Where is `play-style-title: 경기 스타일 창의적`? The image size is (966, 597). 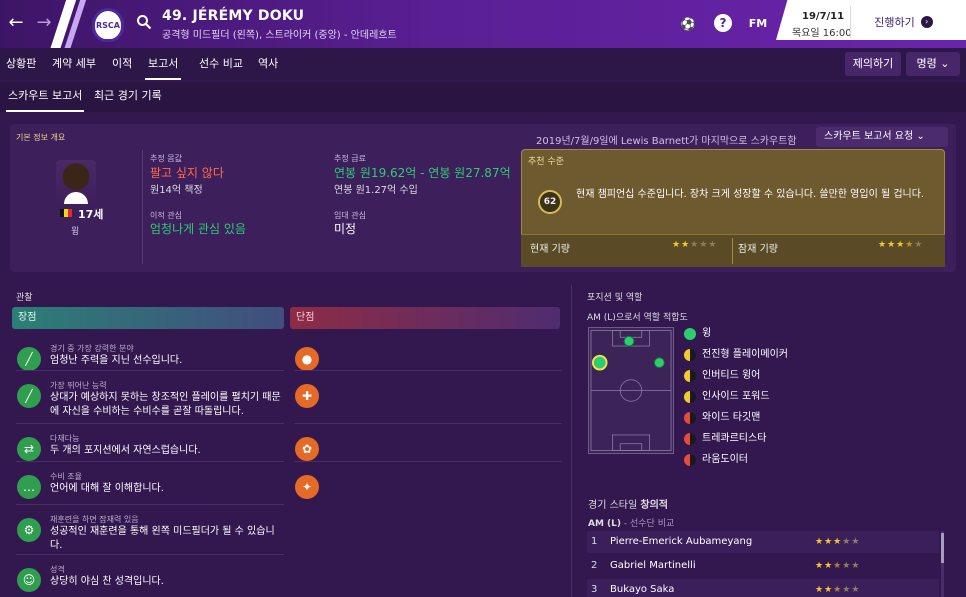
play-style-title: 경기 스타일 창의적 is located at coordinates (628, 503).